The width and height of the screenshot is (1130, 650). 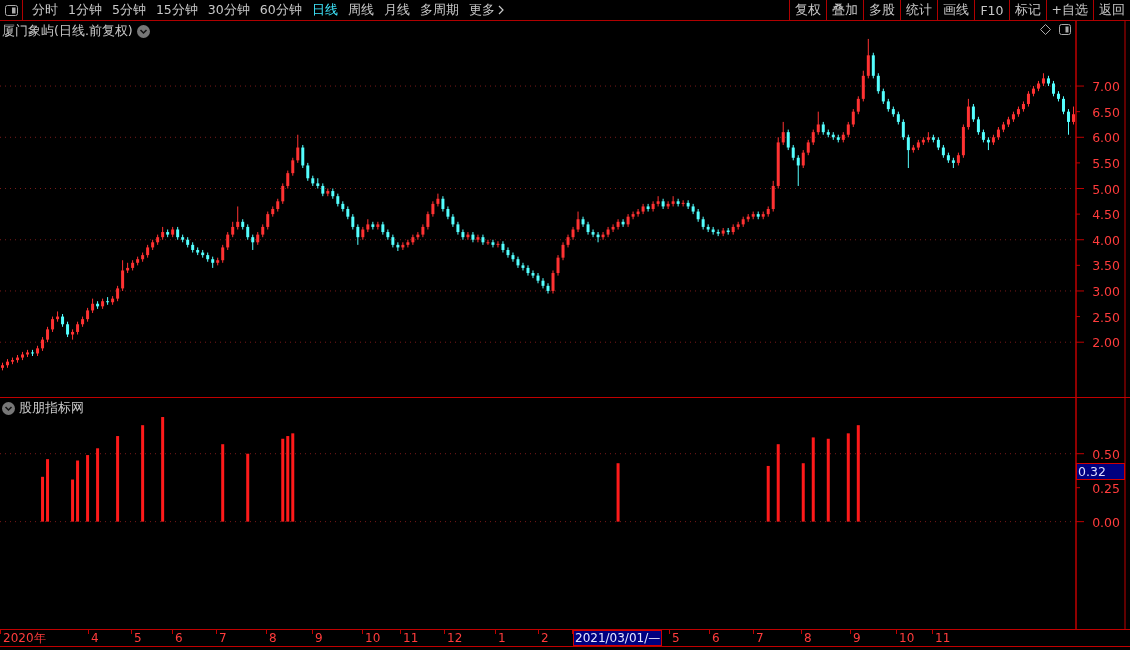 I want to click on current-value-label: 0.32, so click(x=1100, y=471).